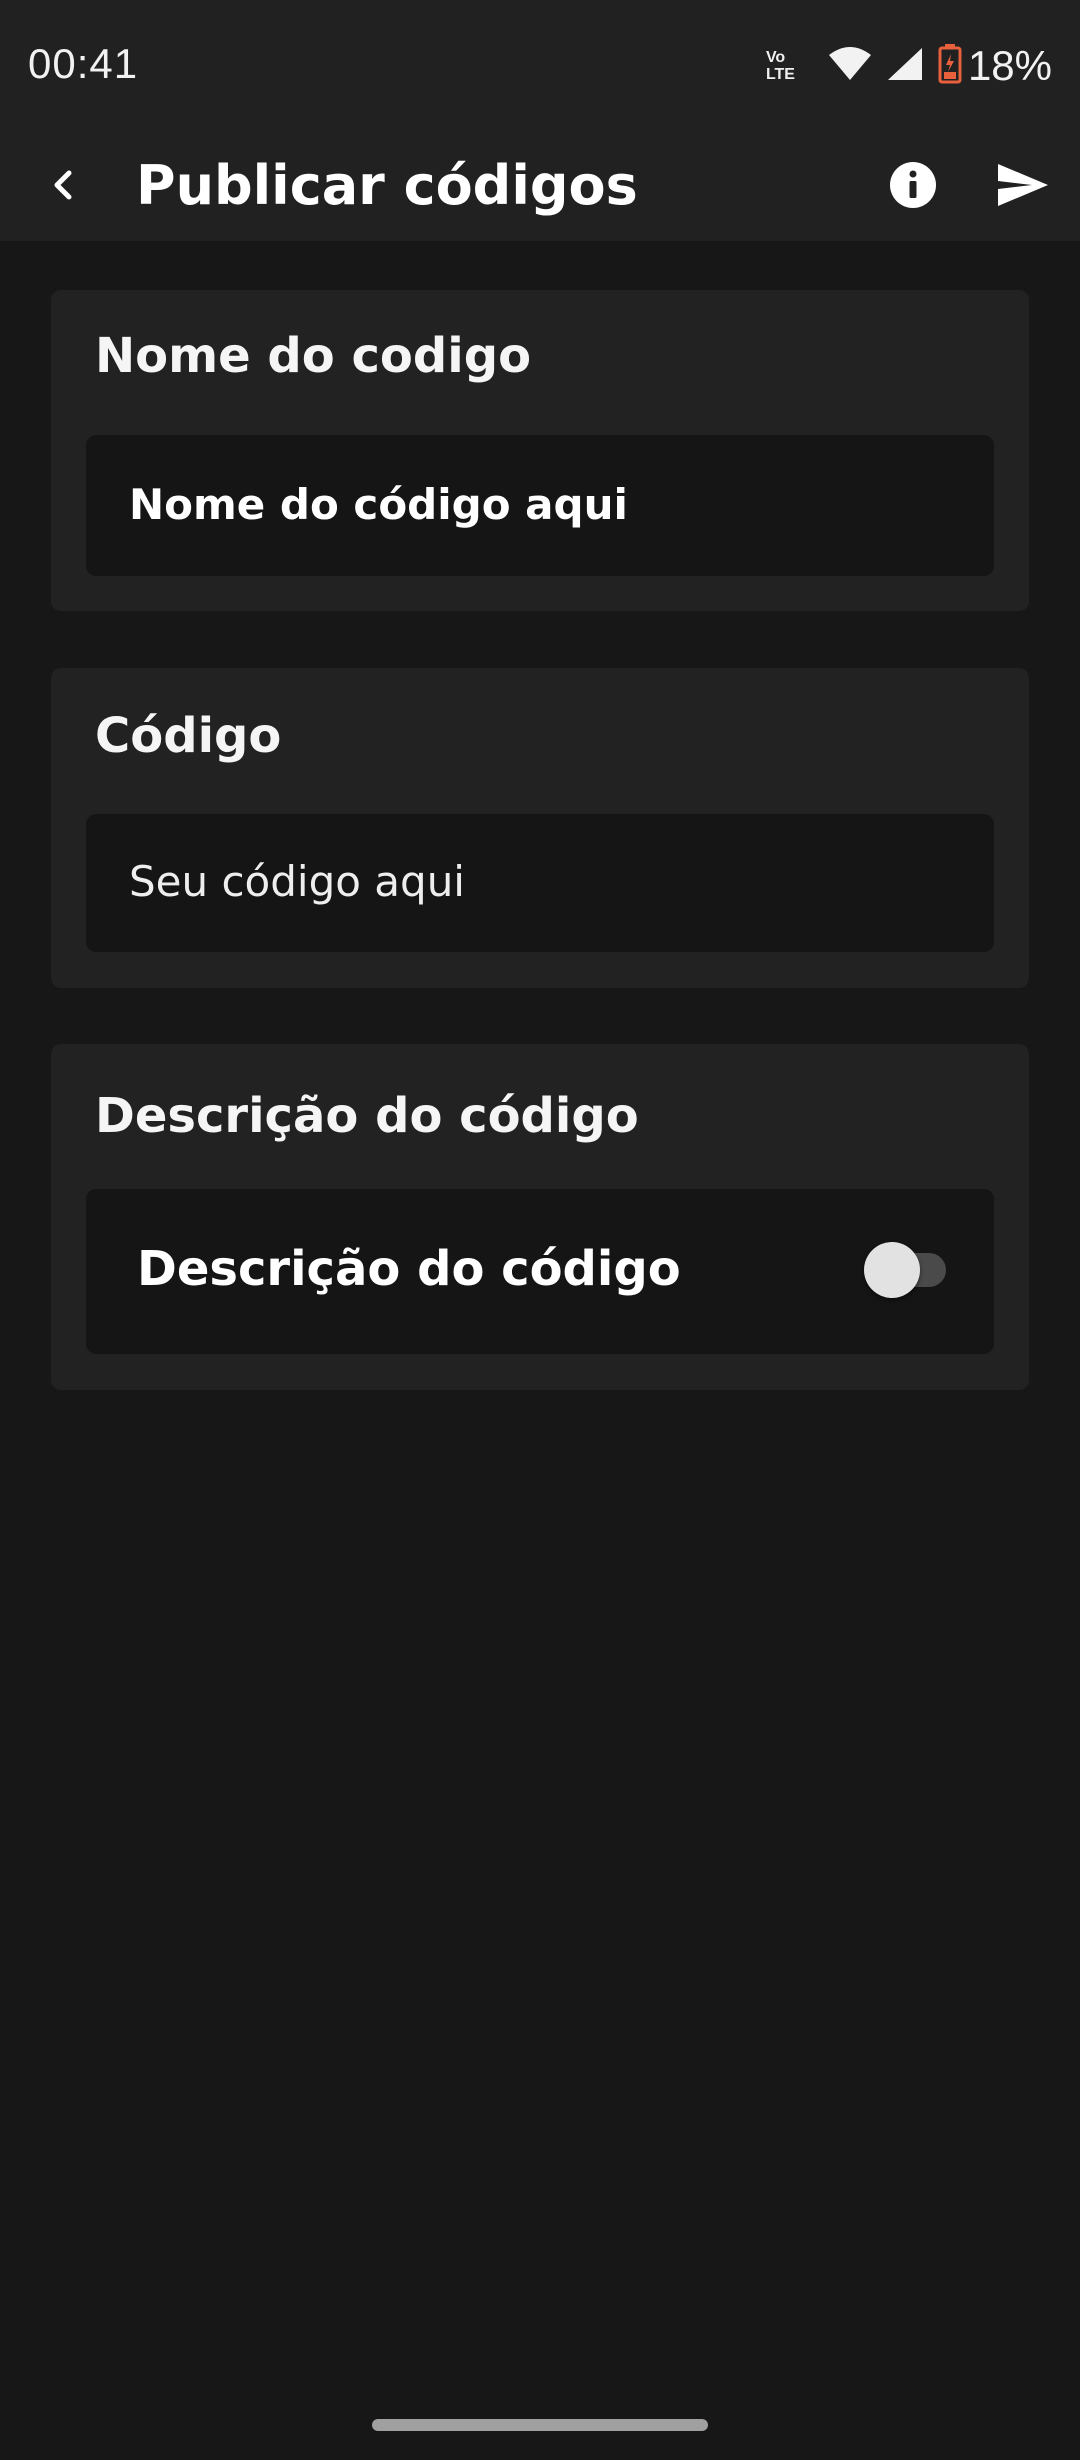 The width and height of the screenshot is (1080, 2460). I want to click on wifi-icon, so click(850, 66).